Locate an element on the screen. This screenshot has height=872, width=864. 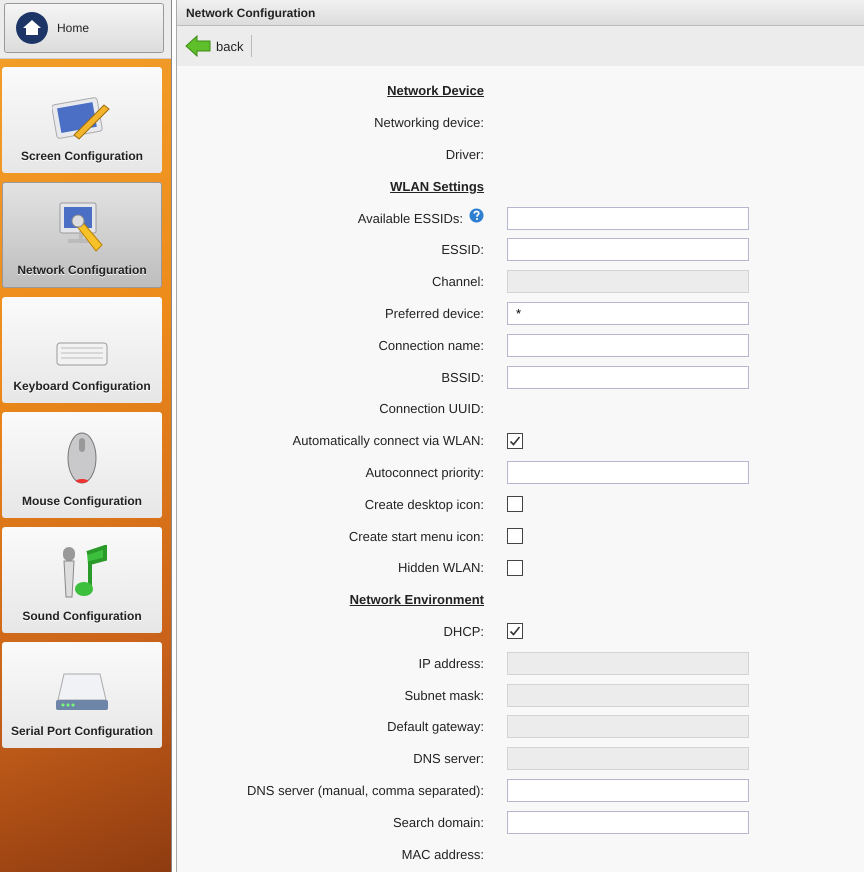
field-label: Search domain: is located at coordinates (438, 822).